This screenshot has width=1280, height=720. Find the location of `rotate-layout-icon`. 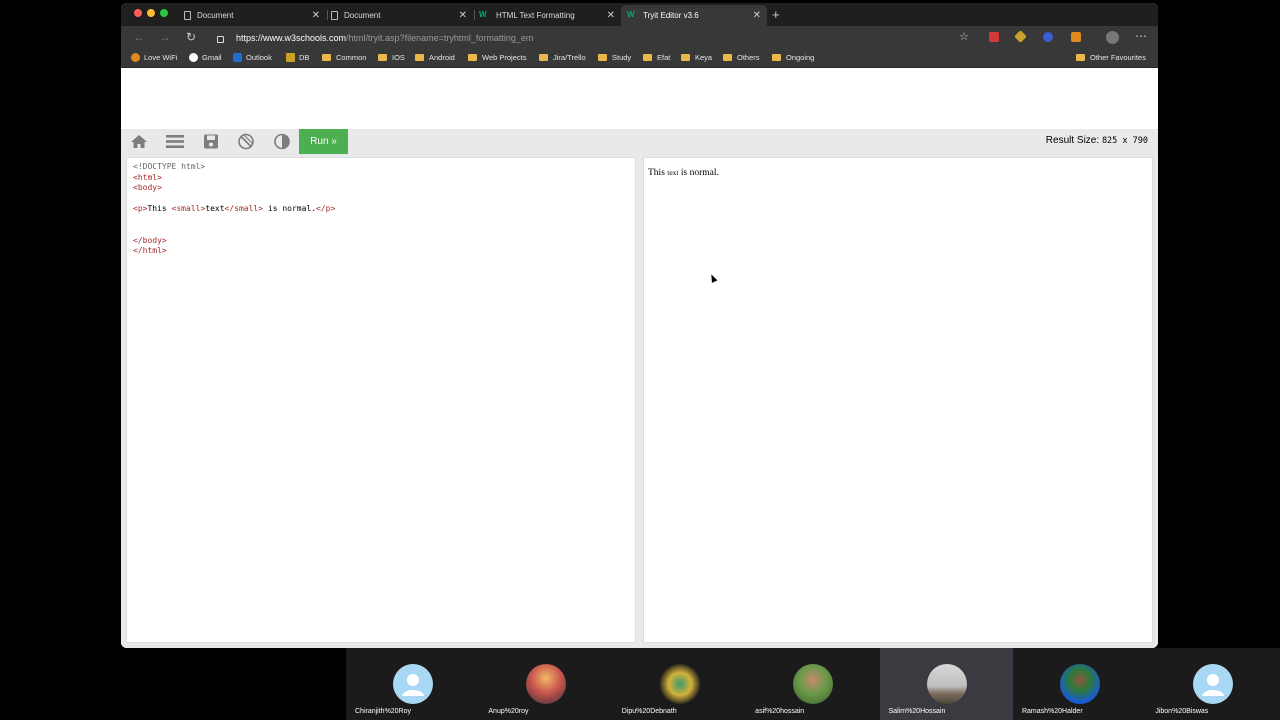

rotate-layout-icon is located at coordinates (246, 141).